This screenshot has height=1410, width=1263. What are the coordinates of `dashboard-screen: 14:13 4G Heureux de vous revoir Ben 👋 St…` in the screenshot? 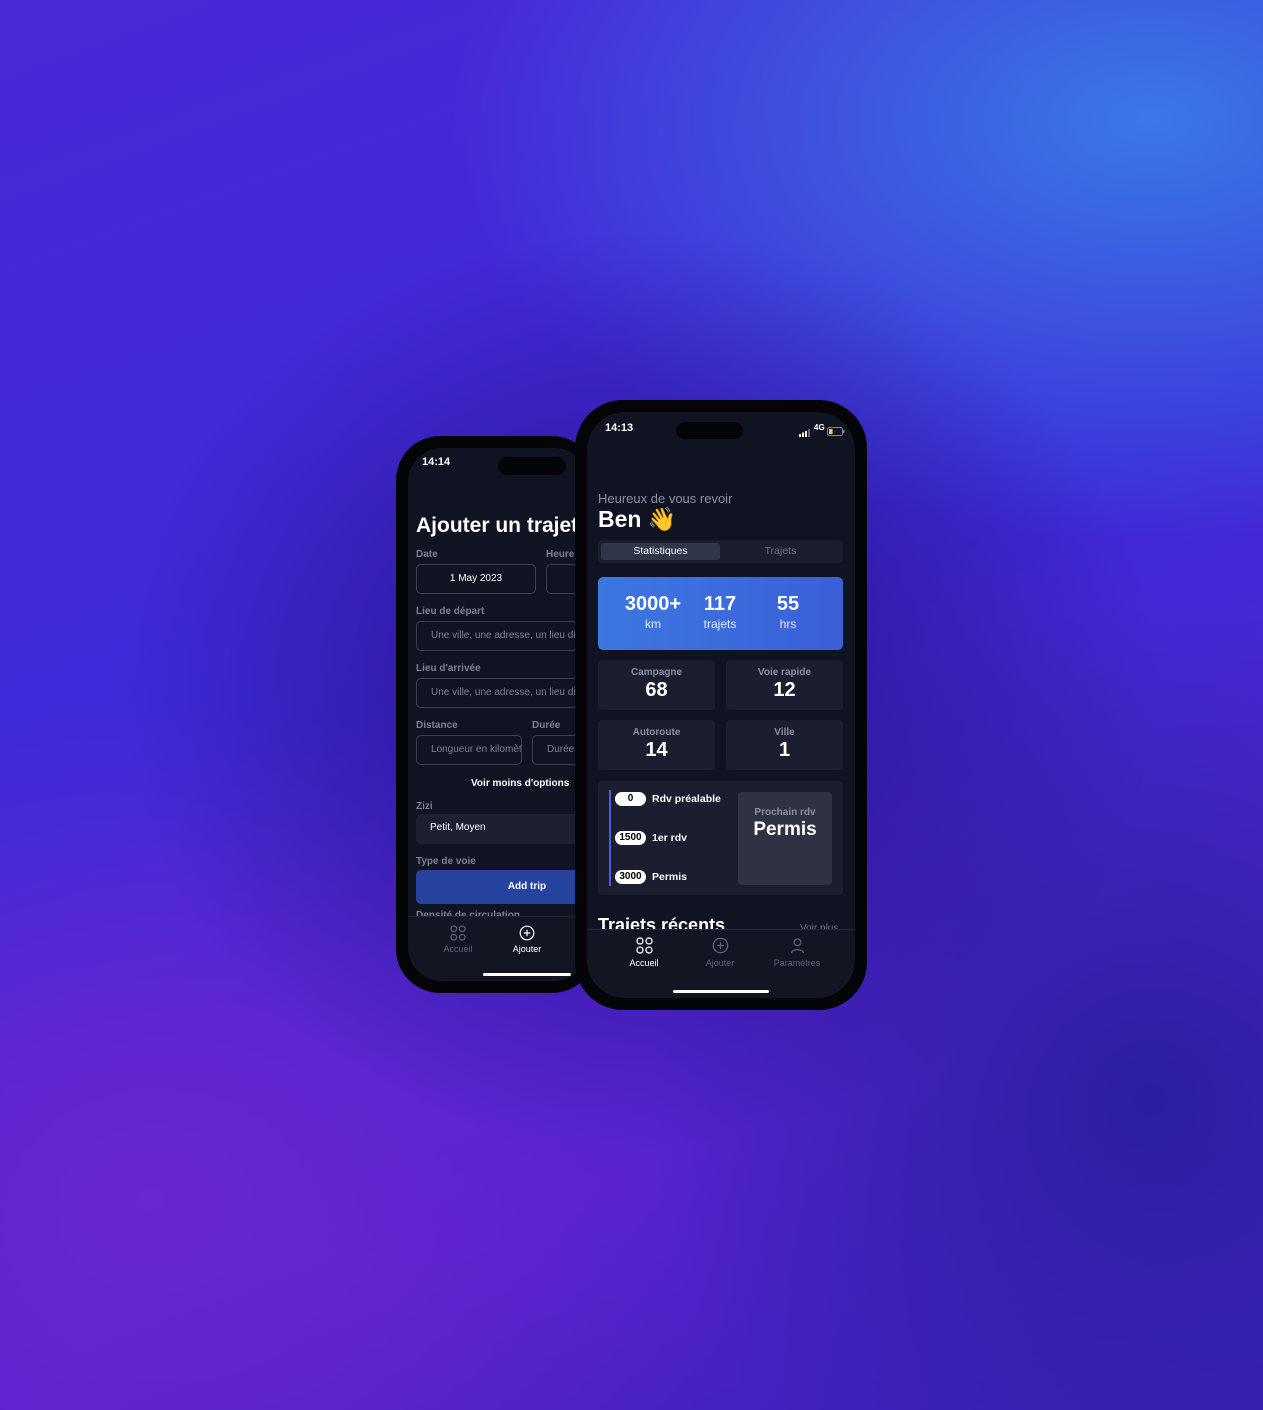 It's located at (721, 705).